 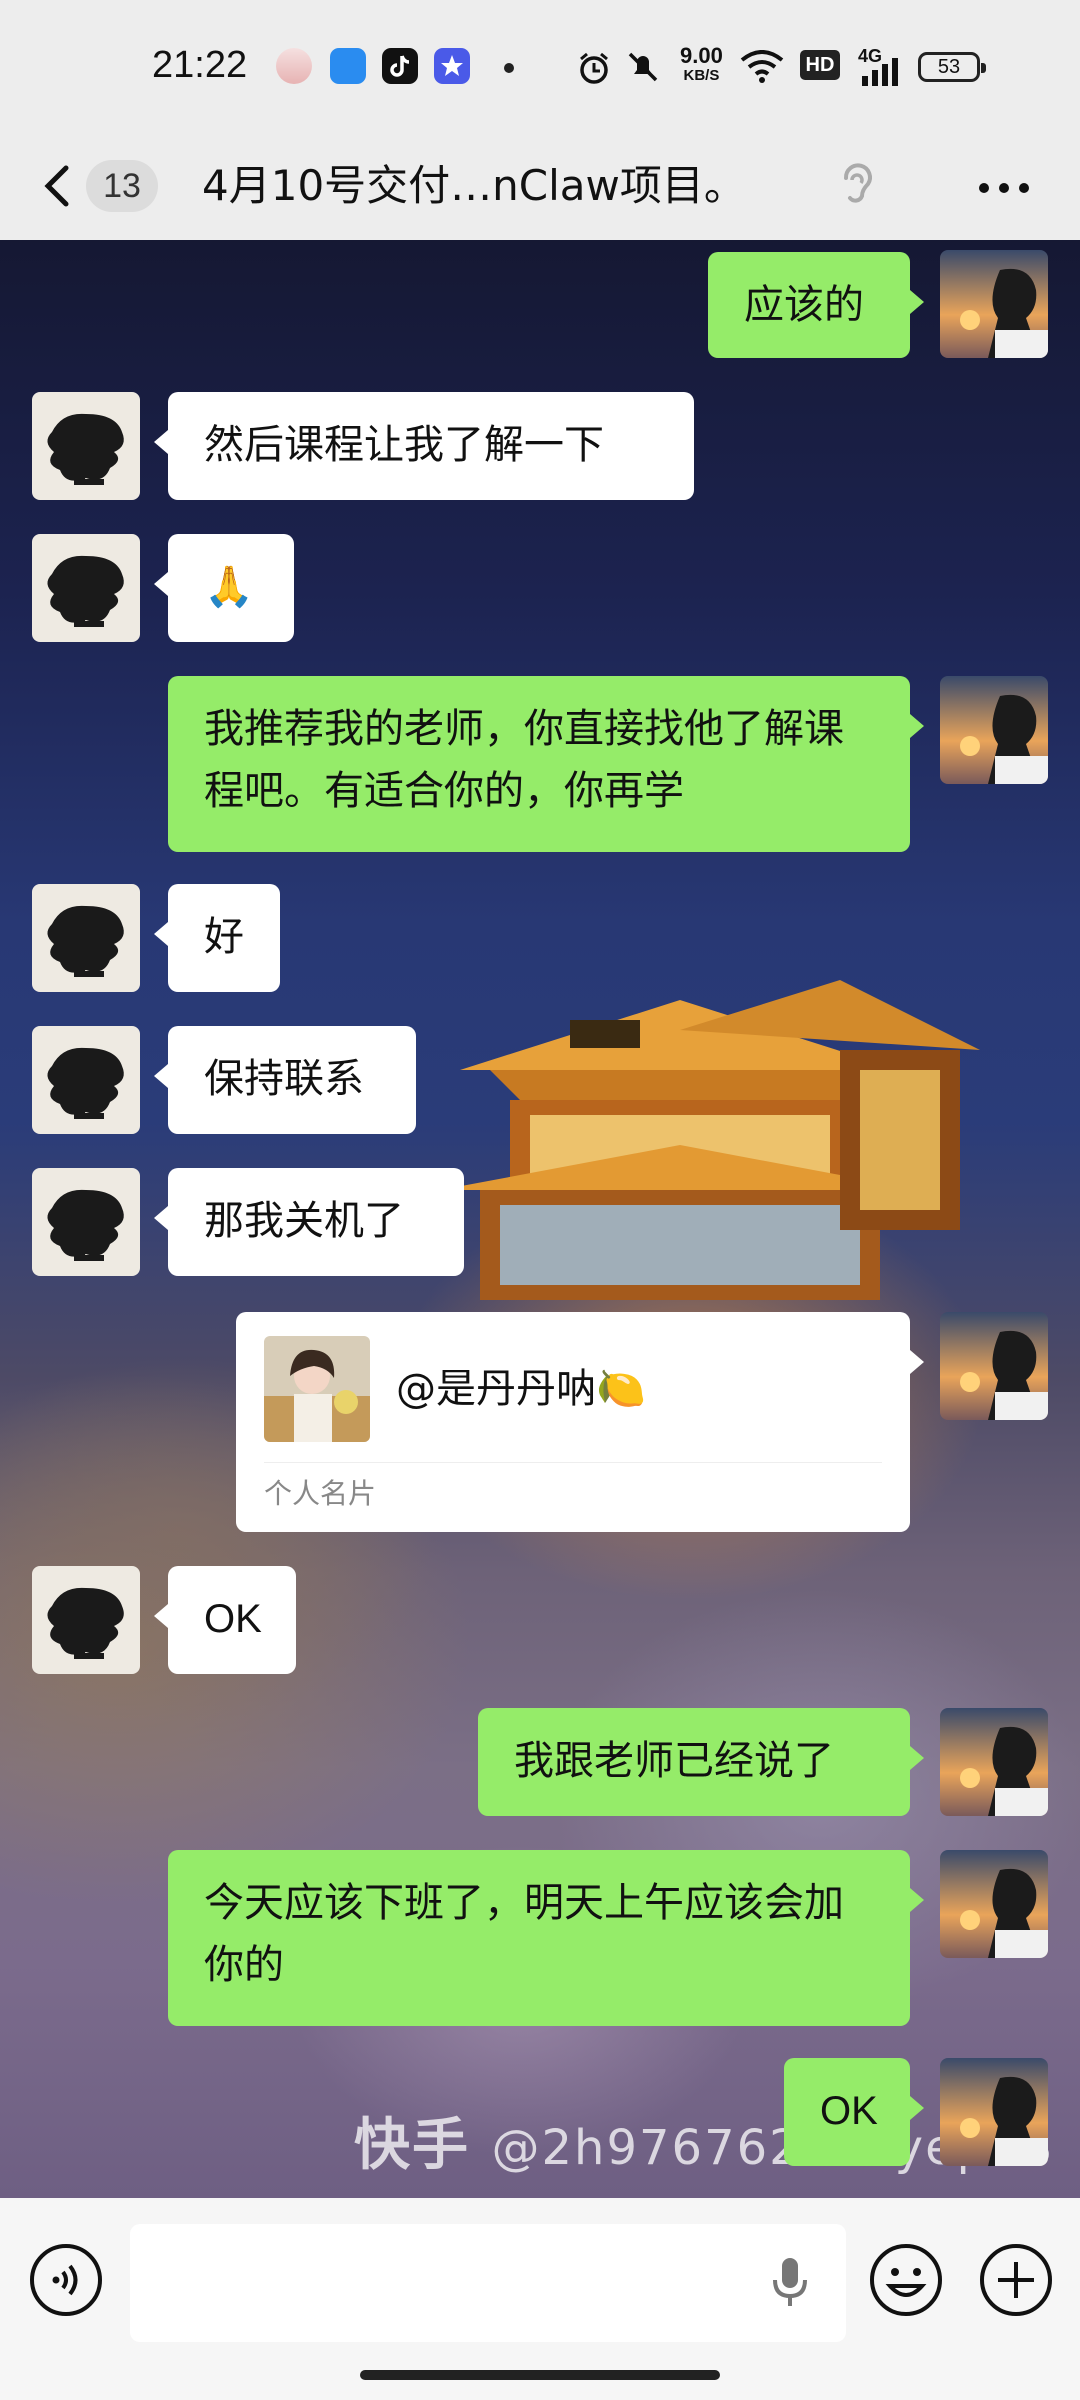 What do you see at coordinates (816, 305) in the screenshot?
I see `message-bubble-sent: 应该的` at bounding box center [816, 305].